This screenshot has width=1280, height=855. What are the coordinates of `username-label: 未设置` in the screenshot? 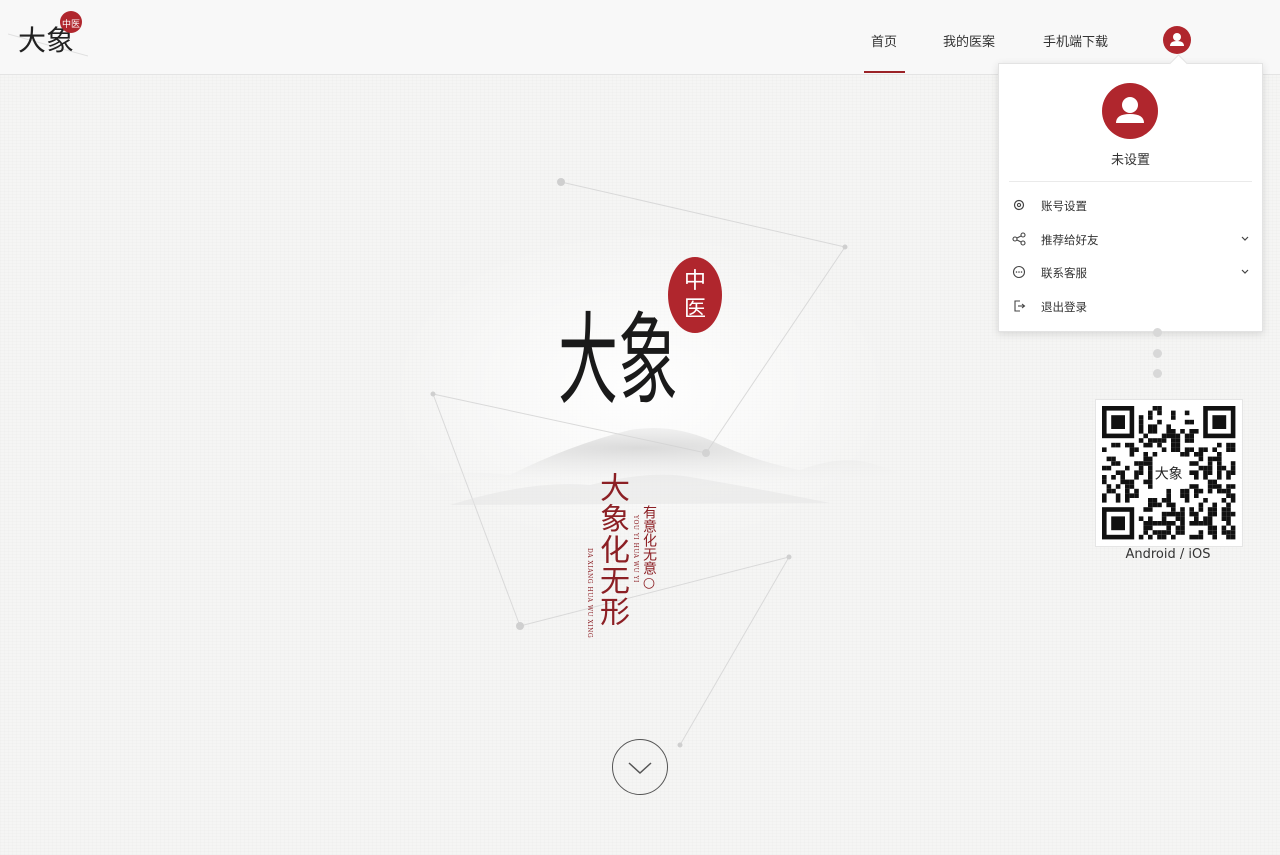 It's located at (1130, 160).